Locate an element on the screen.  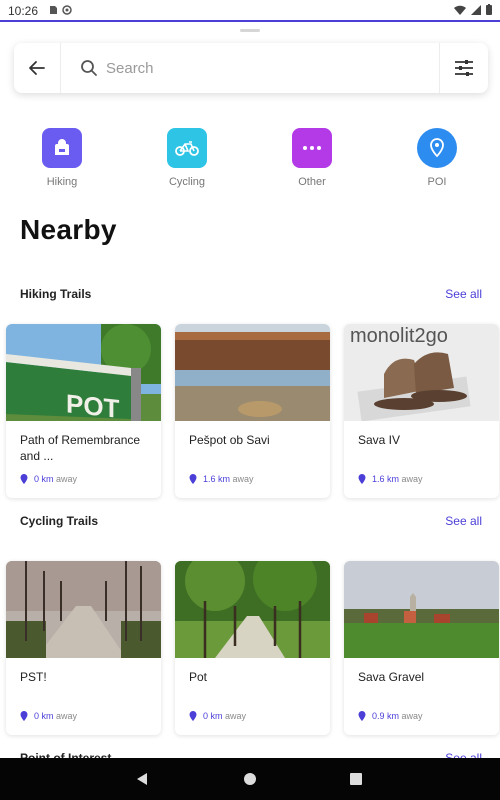
circle-home-icon is located at coordinates (250, 779).